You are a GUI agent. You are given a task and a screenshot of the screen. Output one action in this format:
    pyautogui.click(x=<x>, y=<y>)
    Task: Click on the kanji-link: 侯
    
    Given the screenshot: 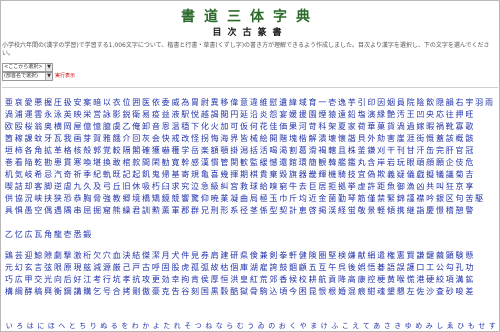 What is the action you would take?
    pyautogui.click(x=205, y=279)
    